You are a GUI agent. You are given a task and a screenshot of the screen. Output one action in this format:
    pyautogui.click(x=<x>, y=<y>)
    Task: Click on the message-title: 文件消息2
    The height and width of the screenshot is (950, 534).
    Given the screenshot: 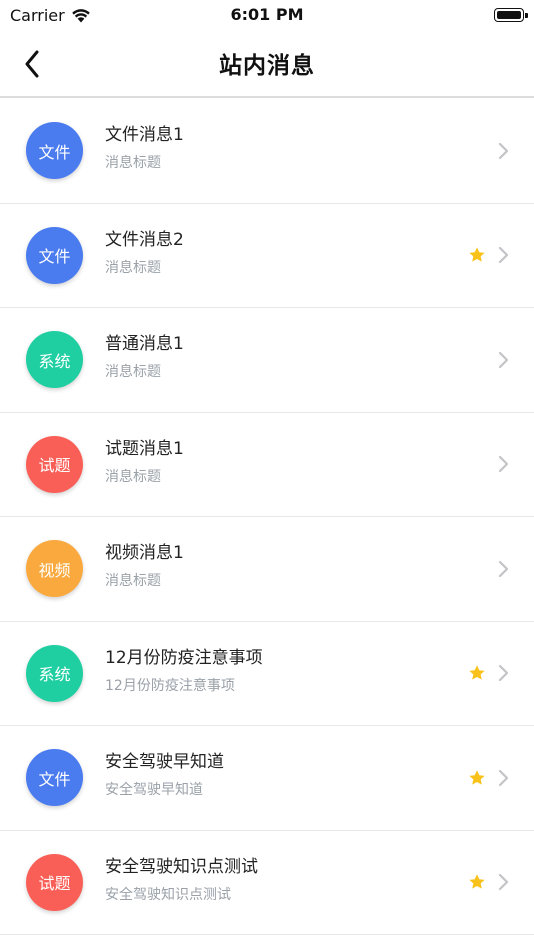 What is the action you would take?
    pyautogui.click(x=144, y=239)
    